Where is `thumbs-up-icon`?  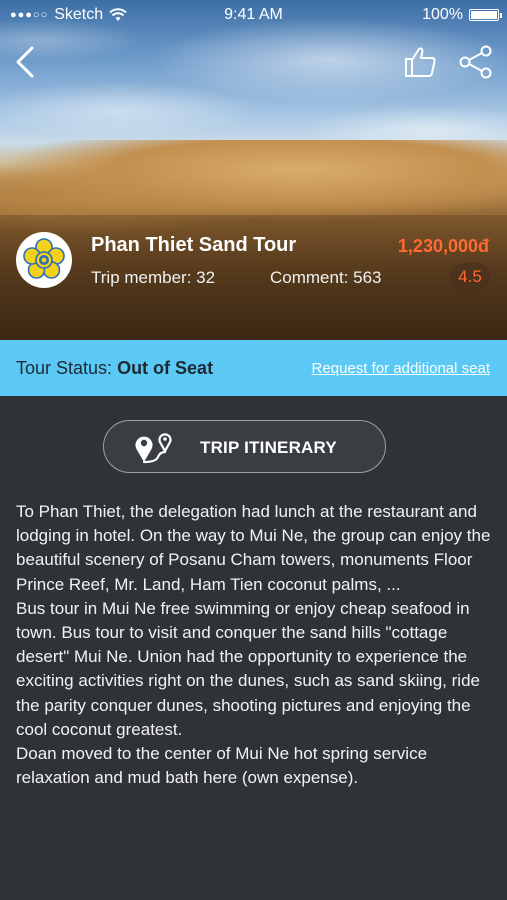
thumbs-up-icon is located at coordinates (420, 62).